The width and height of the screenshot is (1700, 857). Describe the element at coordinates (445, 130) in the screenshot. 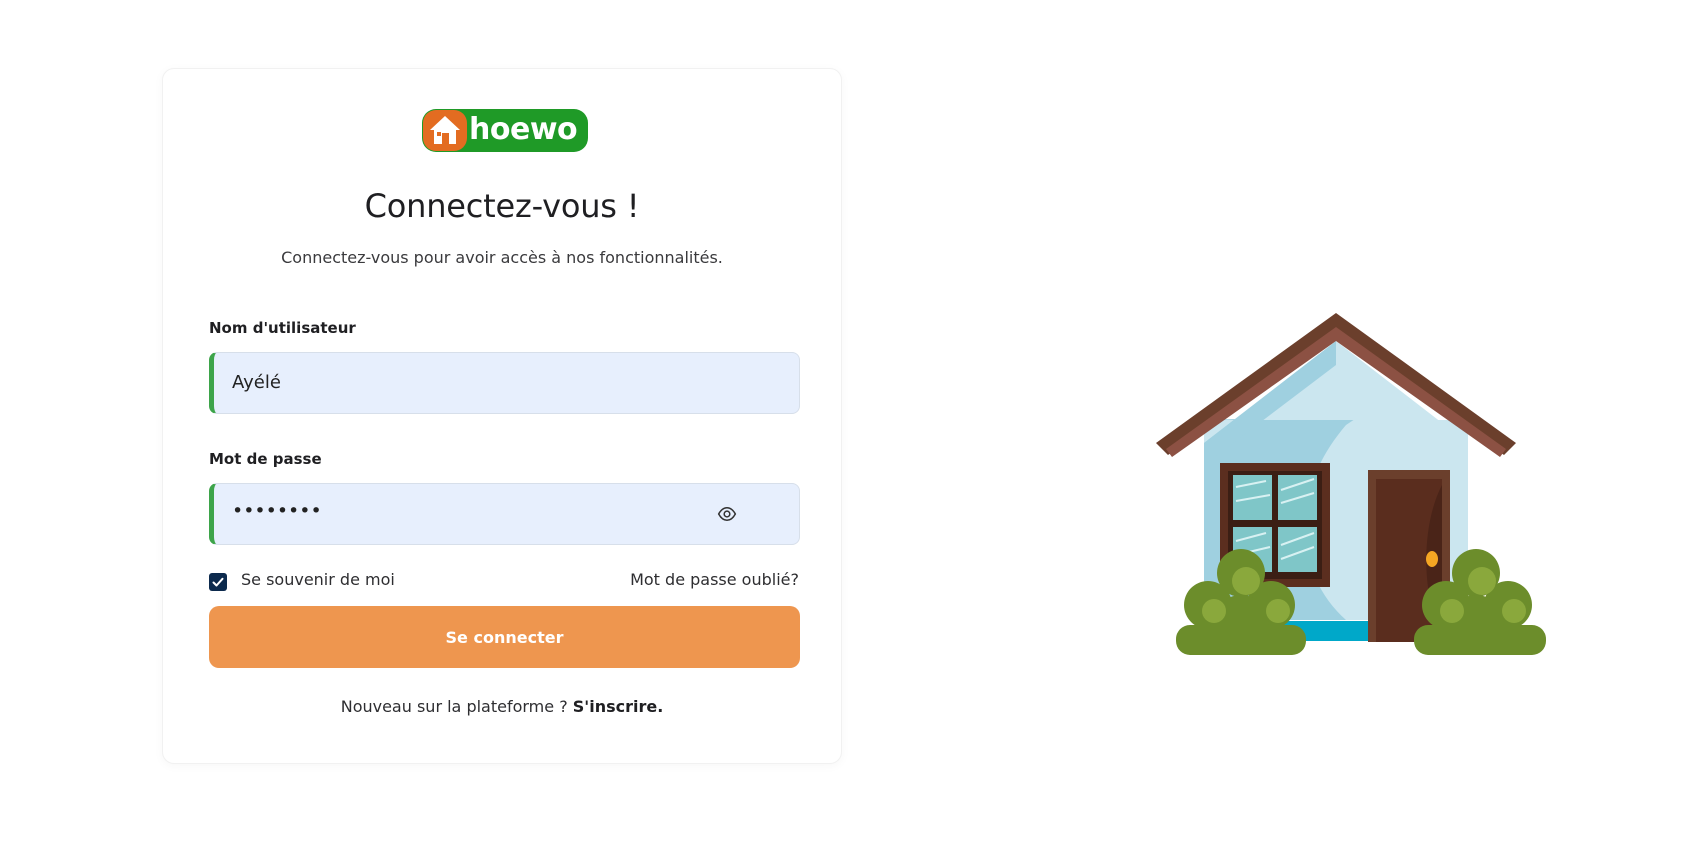

I see `house-logo-icon` at that location.